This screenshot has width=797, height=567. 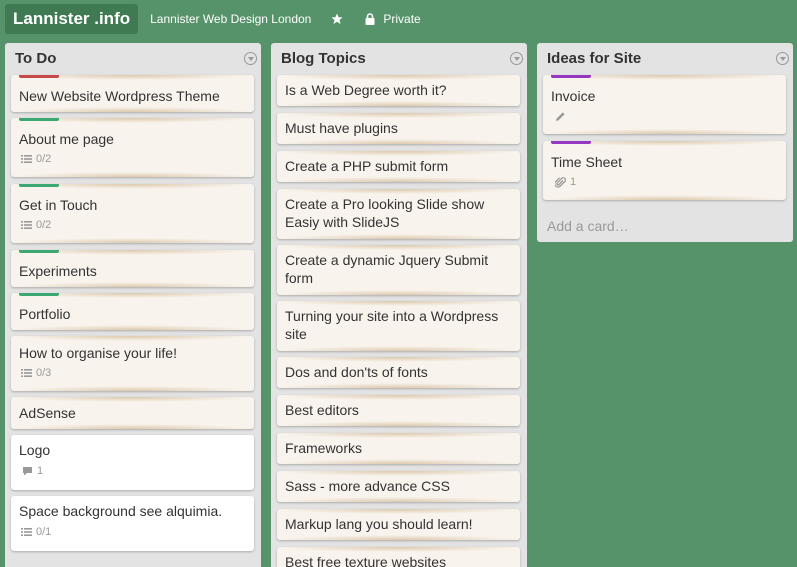 What do you see at coordinates (587, 162) in the screenshot?
I see `card-title: Time Sheet` at bounding box center [587, 162].